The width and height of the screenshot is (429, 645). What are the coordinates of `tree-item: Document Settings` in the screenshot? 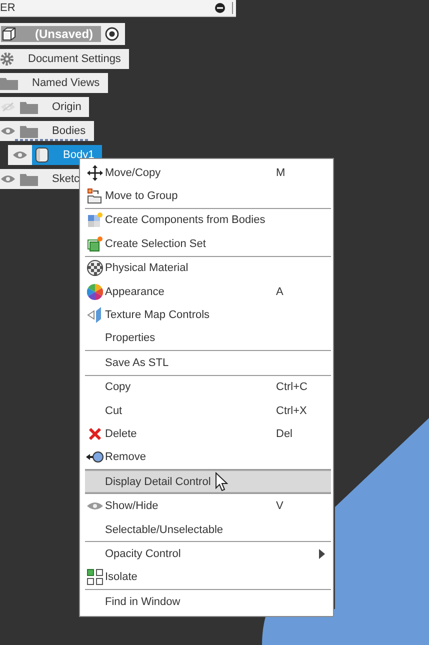 It's located at (64, 59).